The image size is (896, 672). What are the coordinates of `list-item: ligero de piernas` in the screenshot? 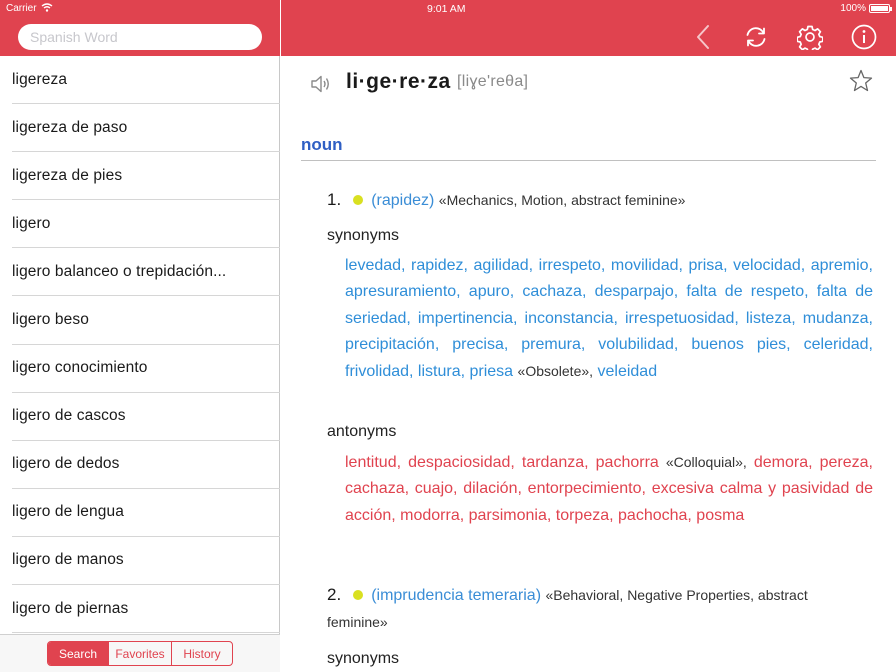 It's located at (146, 609).